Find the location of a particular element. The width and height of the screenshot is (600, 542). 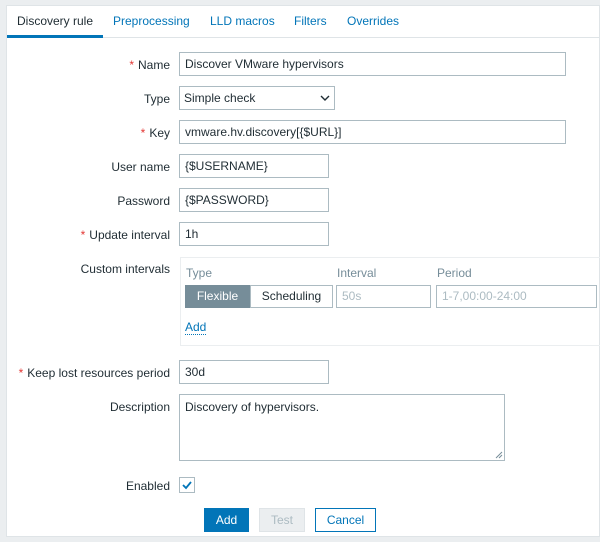

add-interval-link: Add is located at coordinates (196, 328).